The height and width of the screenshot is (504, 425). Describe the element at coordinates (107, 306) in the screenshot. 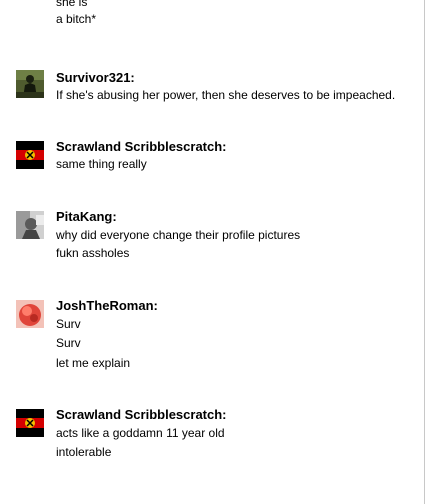

I see `sender-name: JoshTheRoman:` at that location.